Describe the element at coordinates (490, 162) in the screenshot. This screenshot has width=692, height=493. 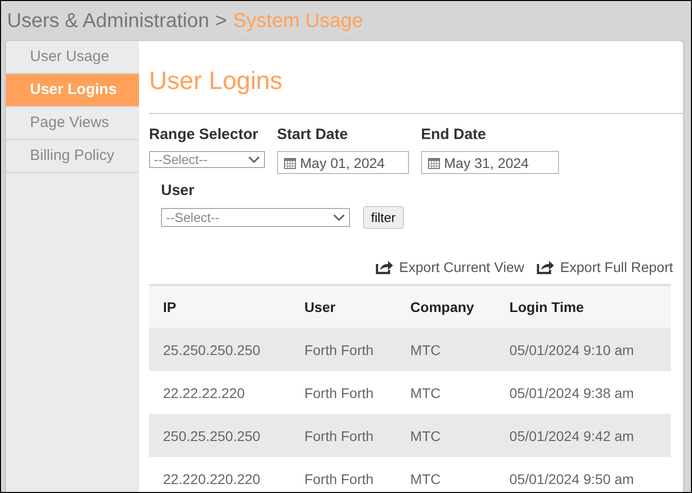
I see `date-field: May 31, 2024` at that location.